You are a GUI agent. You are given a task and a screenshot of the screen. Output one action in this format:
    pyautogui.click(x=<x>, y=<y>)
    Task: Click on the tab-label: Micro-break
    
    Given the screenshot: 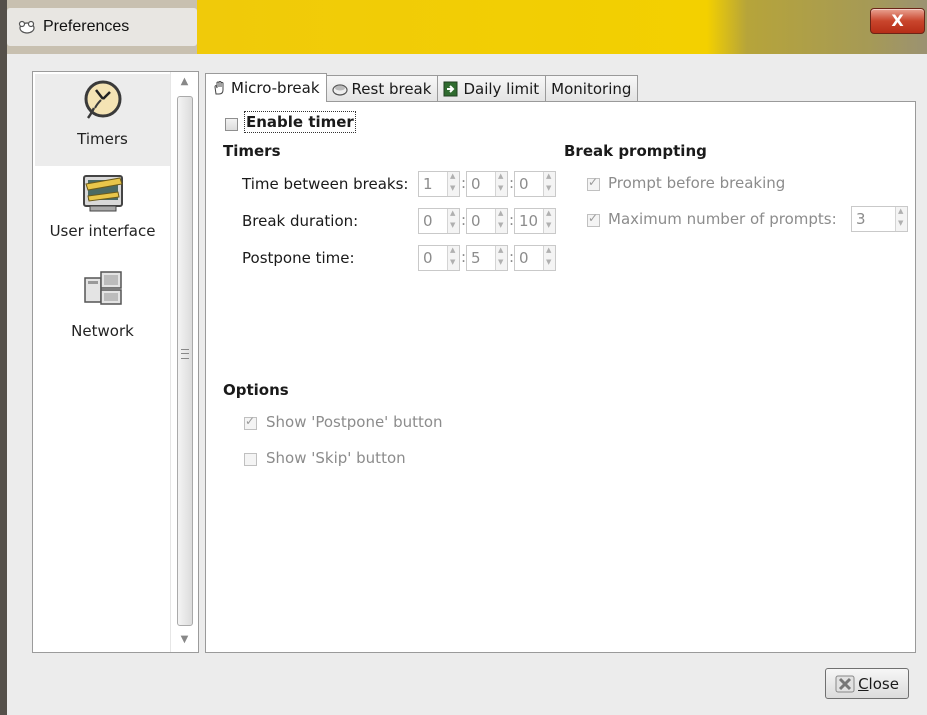 What is the action you would take?
    pyautogui.click(x=275, y=88)
    